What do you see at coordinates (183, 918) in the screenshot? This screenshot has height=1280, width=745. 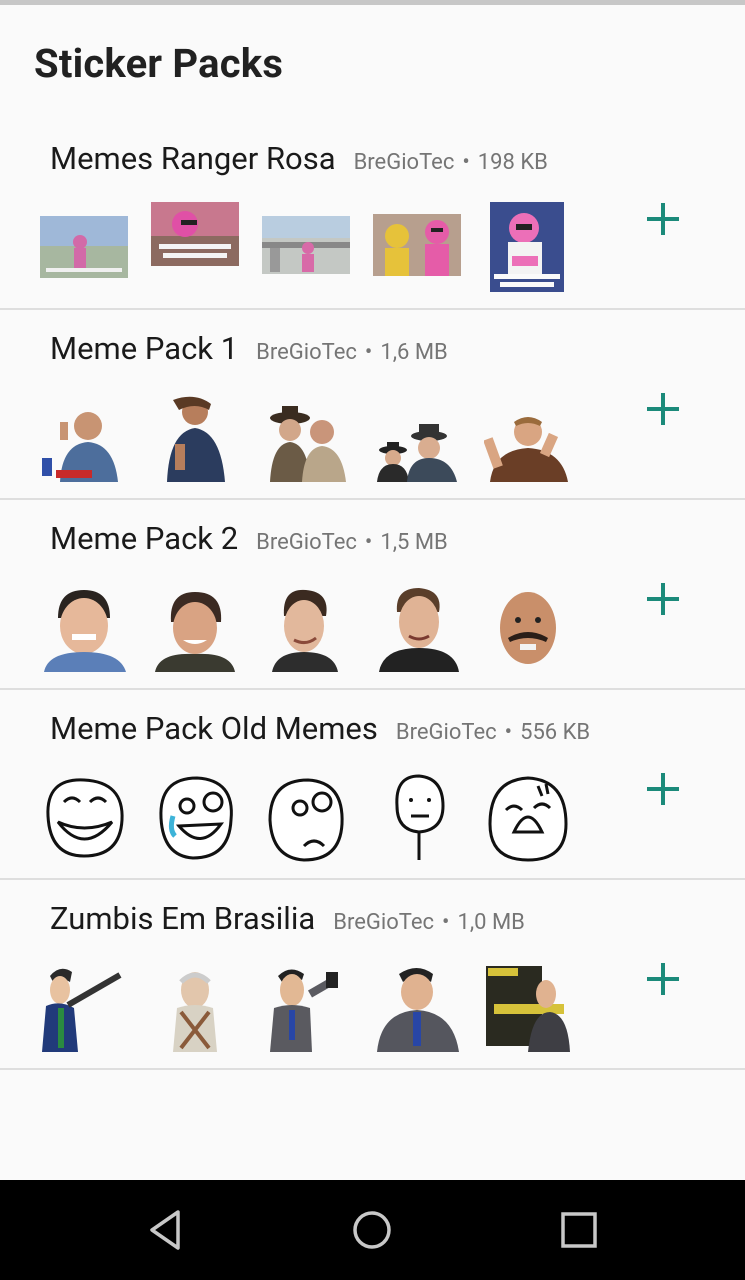 I see `pack-name: Zumbis Em Brasilia` at bounding box center [183, 918].